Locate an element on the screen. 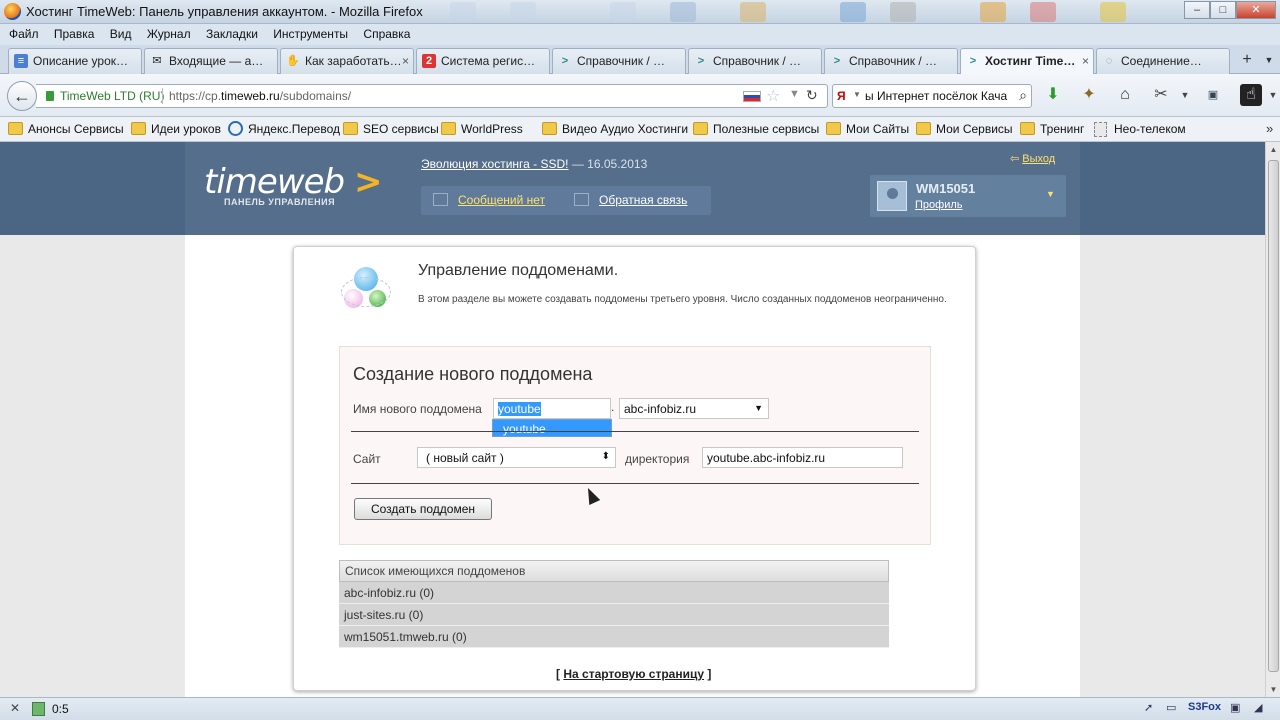  menu-file: Файл is located at coordinates (24, 34).